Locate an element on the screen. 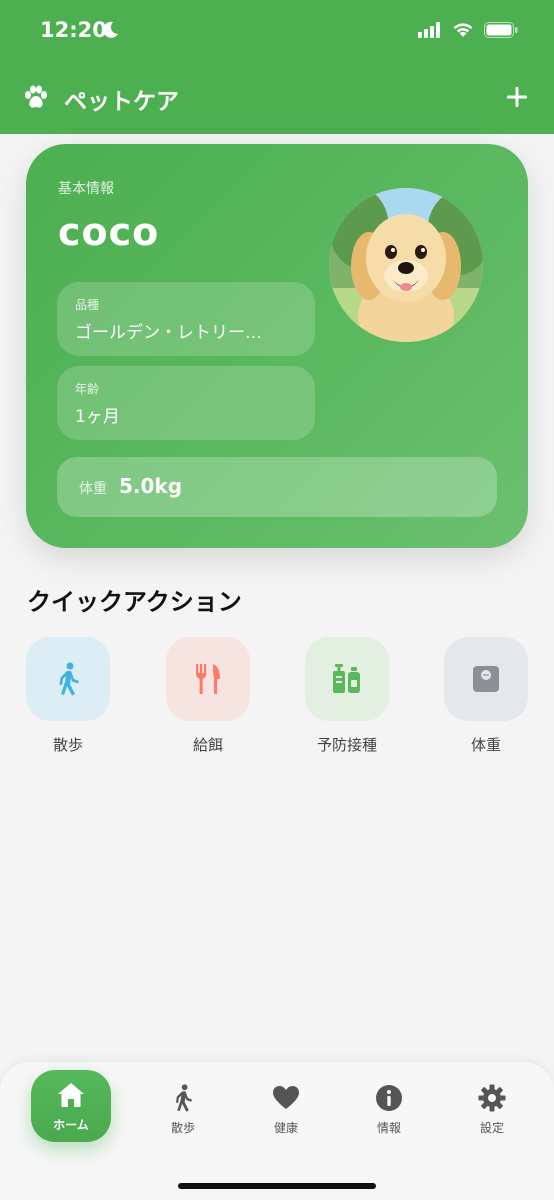 The height and width of the screenshot is (1200, 554). age-label: 年齢 is located at coordinates (87, 389).